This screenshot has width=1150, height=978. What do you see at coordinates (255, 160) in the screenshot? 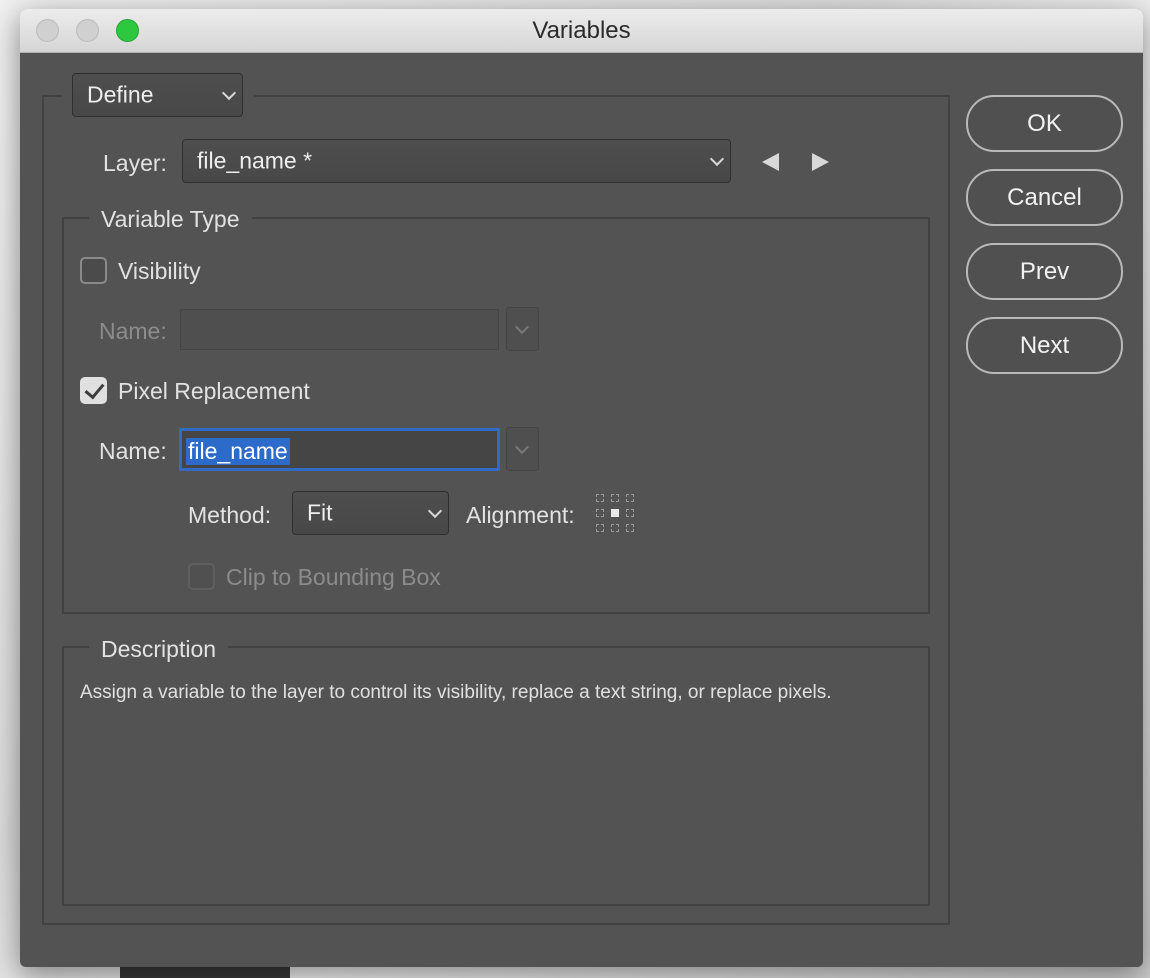
I see `layer-select-value: file_name *` at bounding box center [255, 160].